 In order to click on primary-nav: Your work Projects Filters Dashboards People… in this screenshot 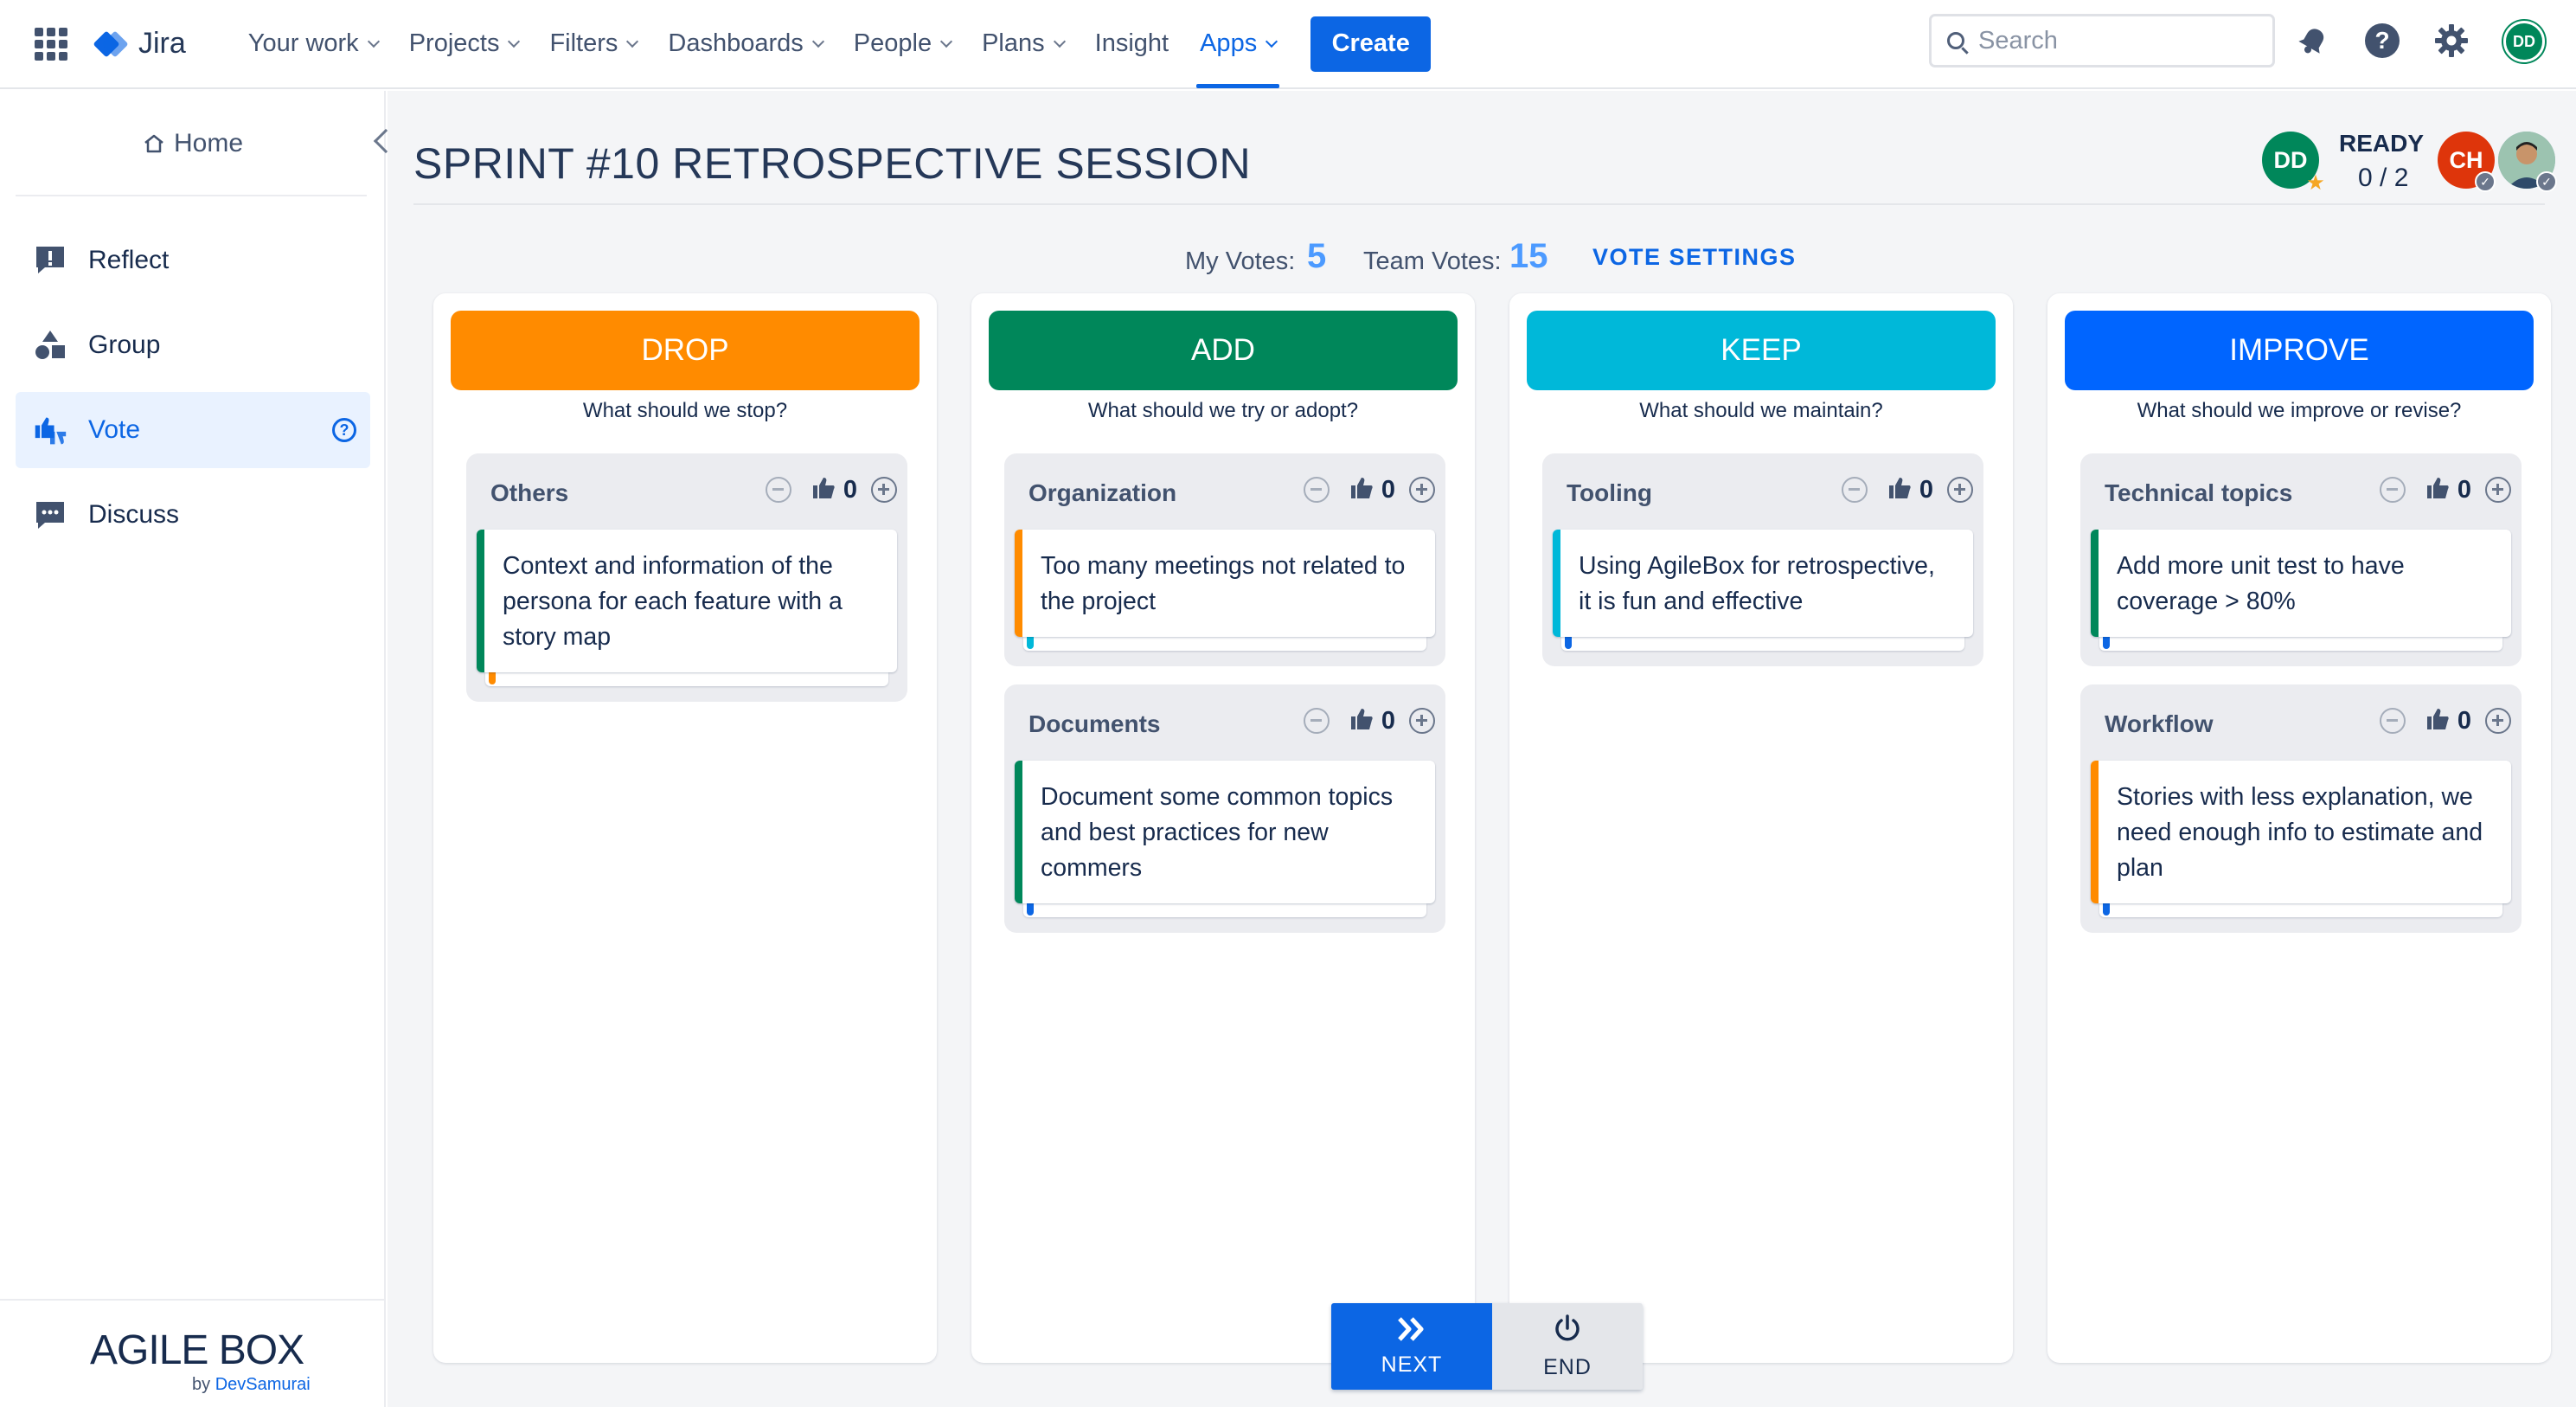, I will do `click(762, 44)`.